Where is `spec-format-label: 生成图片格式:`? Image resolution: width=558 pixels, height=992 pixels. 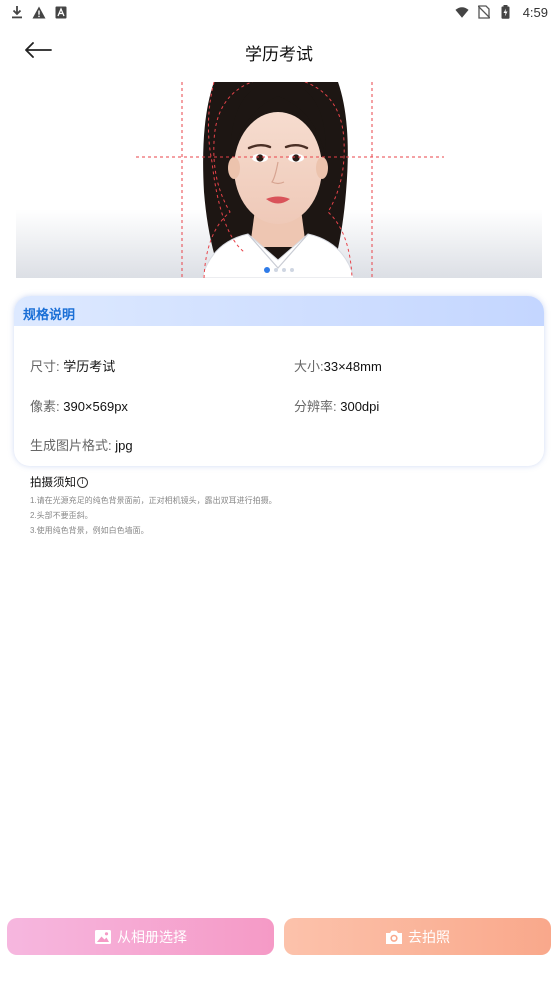 spec-format-label: 生成图片格式: is located at coordinates (73, 445).